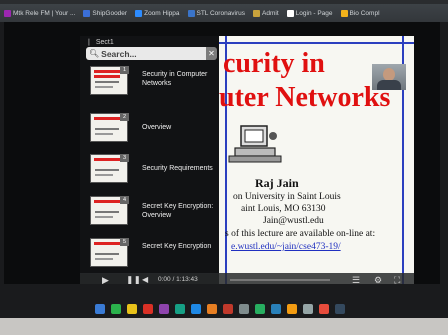  I want to click on search-input, so click(153, 53).